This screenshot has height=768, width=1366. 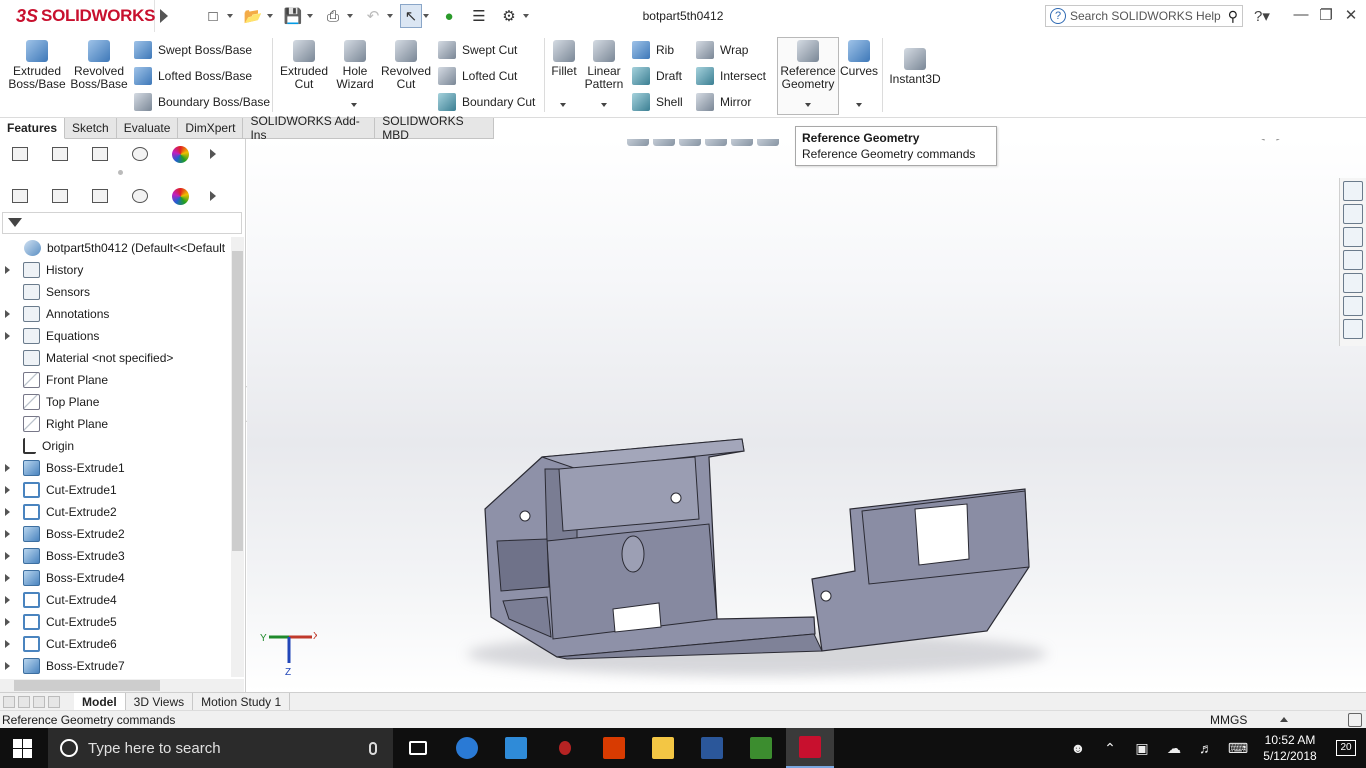 What do you see at coordinates (115, 622) in the screenshot?
I see `tree-item: Cut-Extrude5` at bounding box center [115, 622].